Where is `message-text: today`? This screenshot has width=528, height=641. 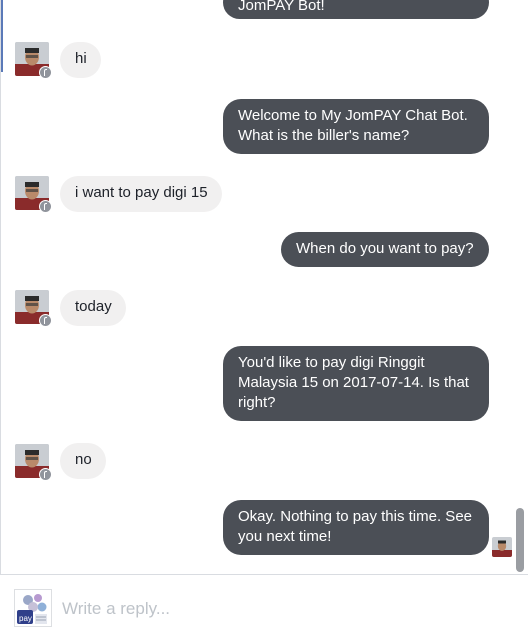 message-text: today is located at coordinates (93, 306).